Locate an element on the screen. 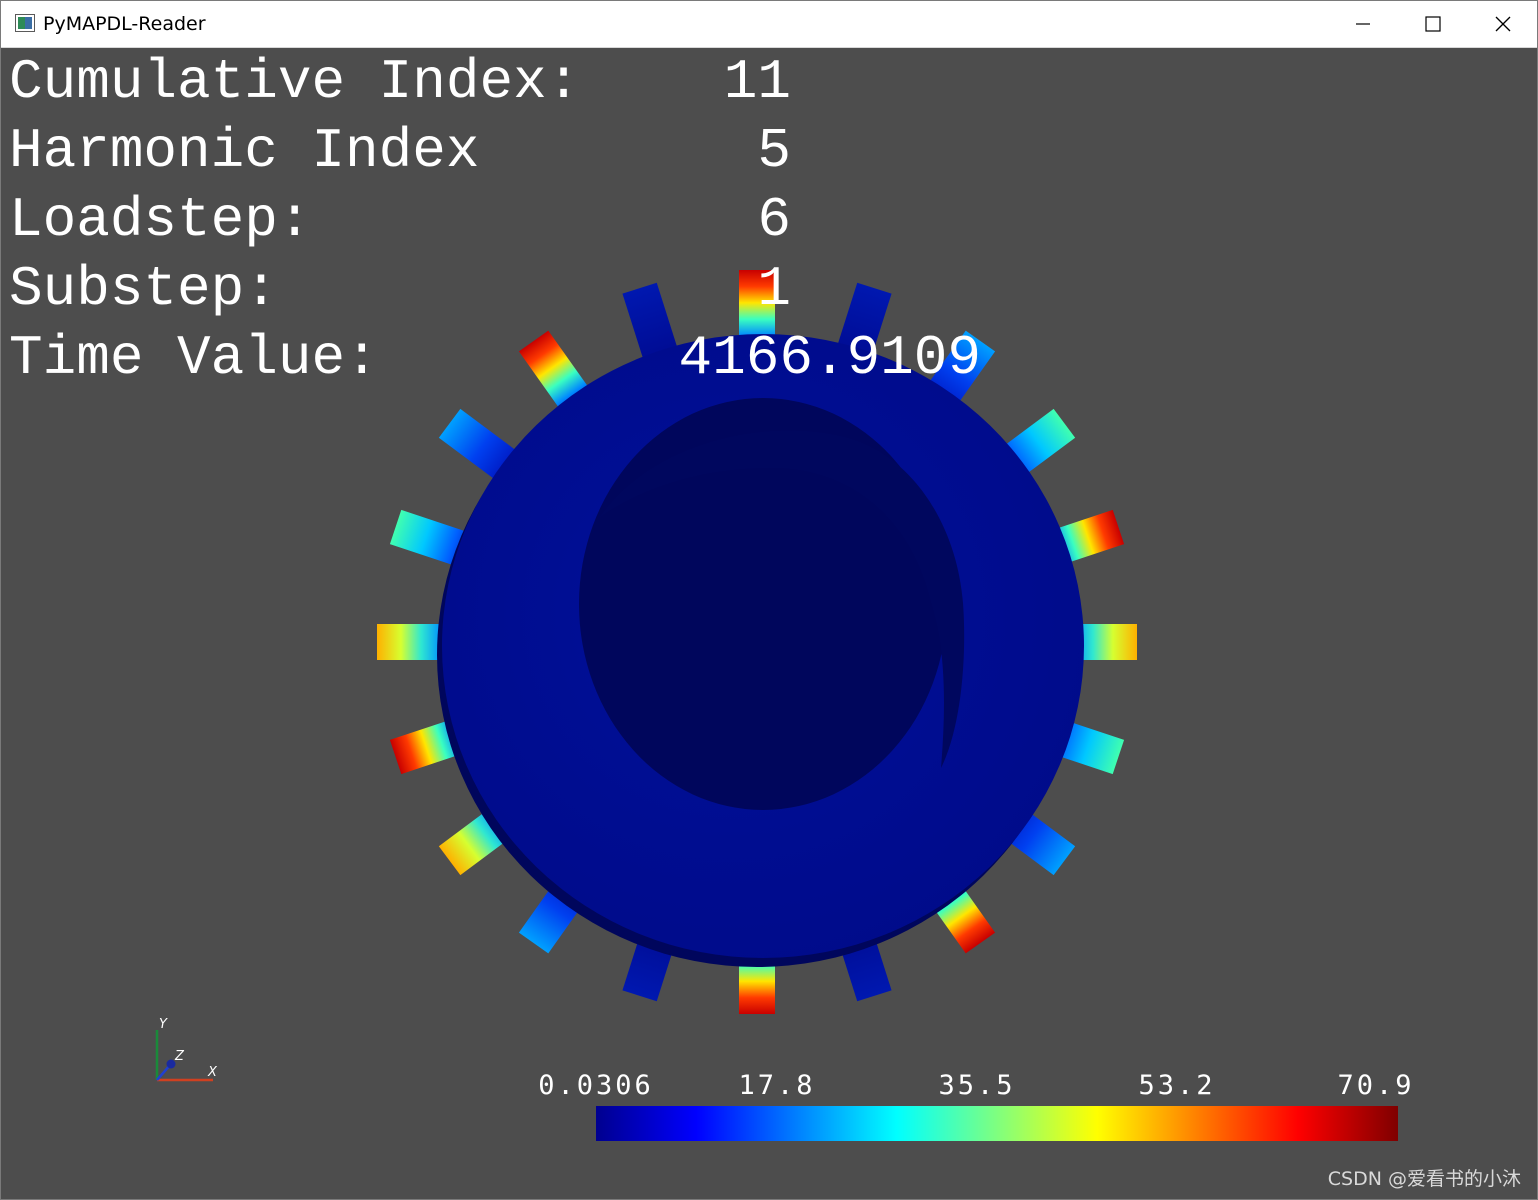 This screenshot has height=1200, width=1538. axis-z-label: Z is located at coordinates (179, 1056).